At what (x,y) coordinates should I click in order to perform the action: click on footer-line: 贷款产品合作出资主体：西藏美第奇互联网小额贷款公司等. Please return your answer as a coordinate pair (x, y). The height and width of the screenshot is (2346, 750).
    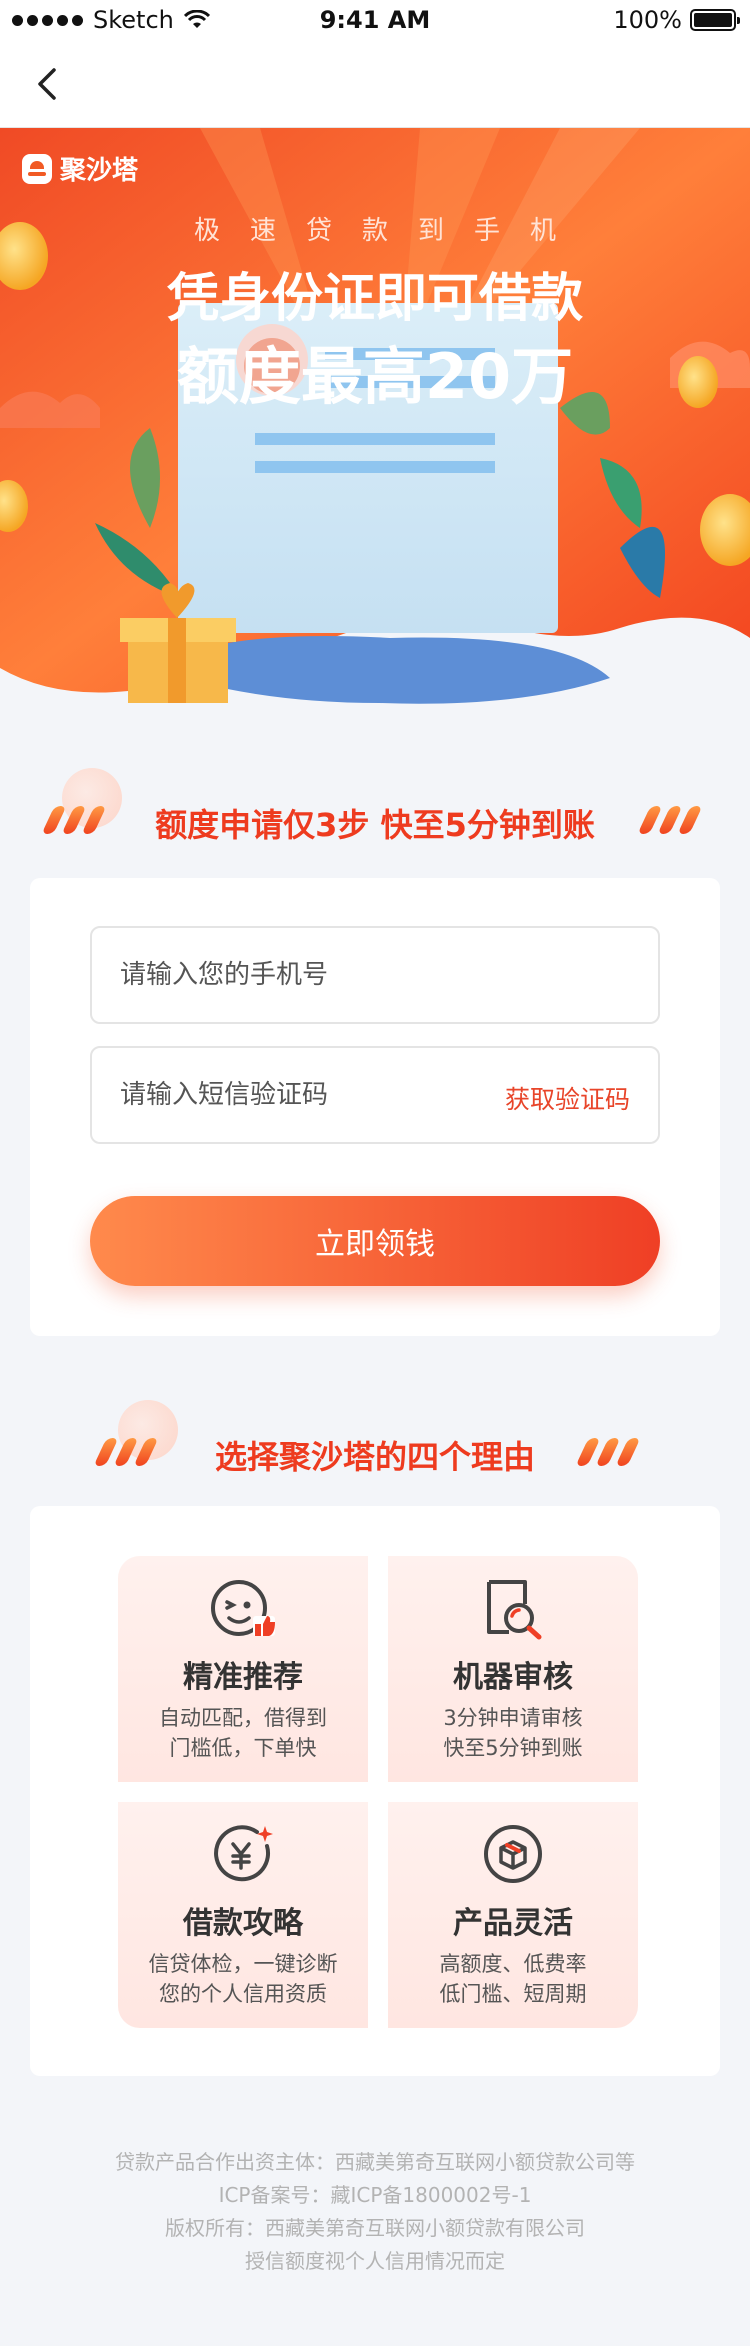
    Looking at the image, I should click on (375, 2162).